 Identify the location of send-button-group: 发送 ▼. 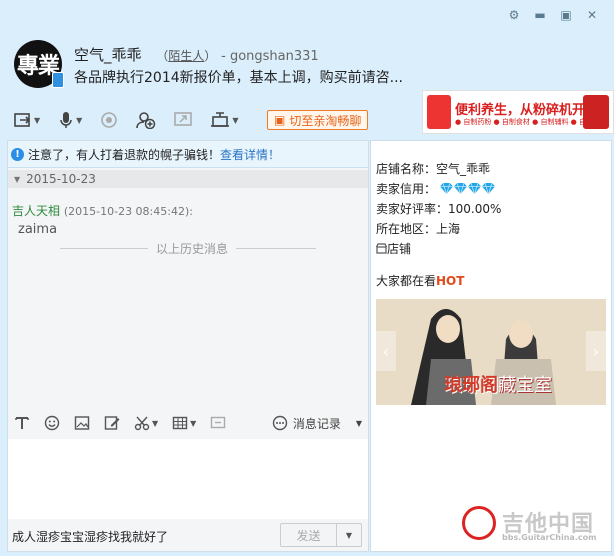
(321, 535).